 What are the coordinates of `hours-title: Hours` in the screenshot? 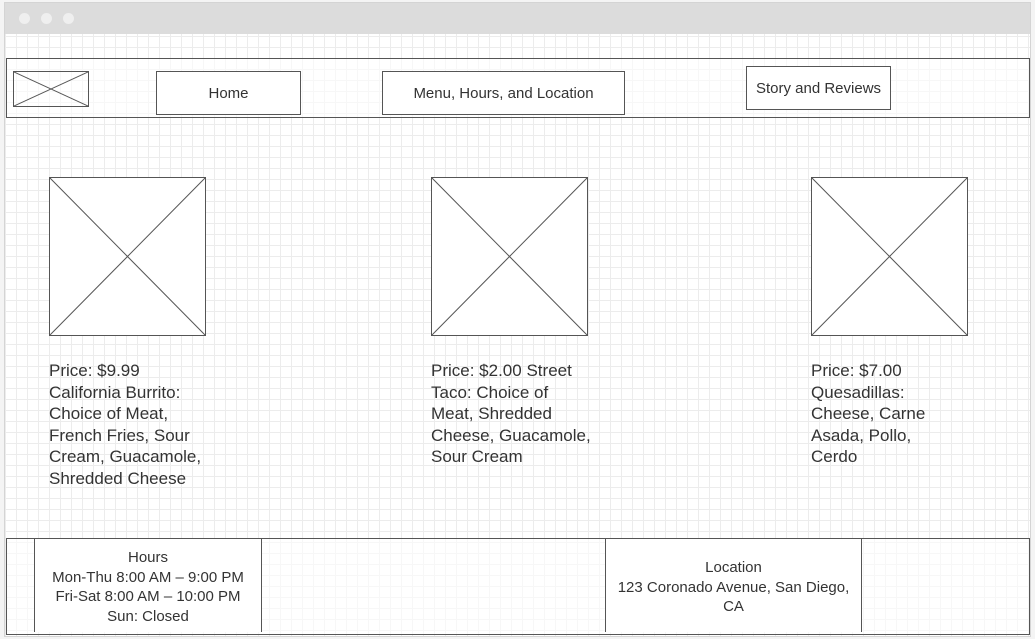 It's located at (147, 557).